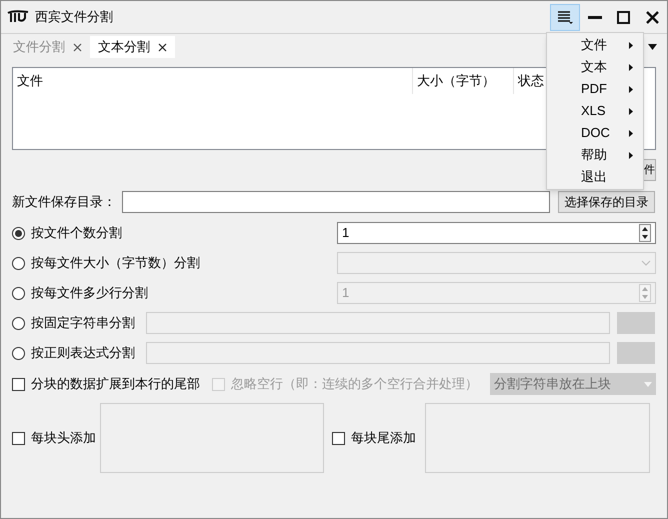 This screenshot has width=668, height=519. Describe the element at coordinates (213, 81) in the screenshot. I see `column-header: 文件` at that location.